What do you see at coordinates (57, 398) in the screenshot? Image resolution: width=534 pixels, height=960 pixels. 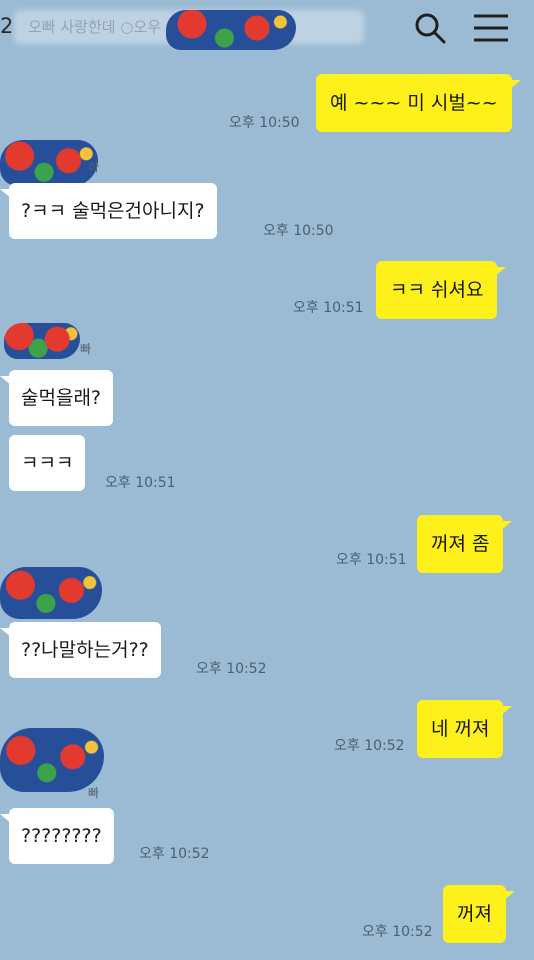 I see `other-message-bubble: 술먹을래?` at bounding box center [57, 398].